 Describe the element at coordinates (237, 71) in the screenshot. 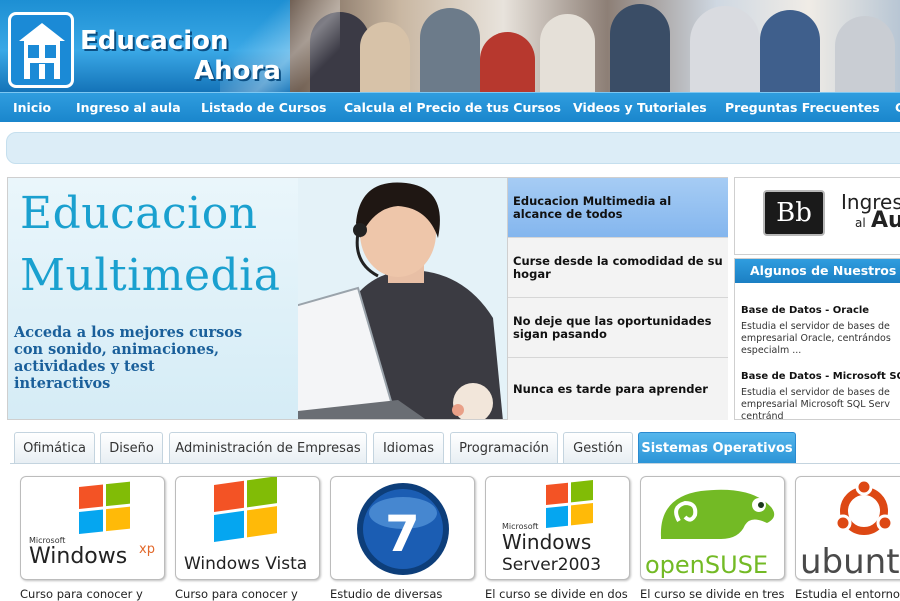

I see `logo-text-line2: Ahora` at that location.